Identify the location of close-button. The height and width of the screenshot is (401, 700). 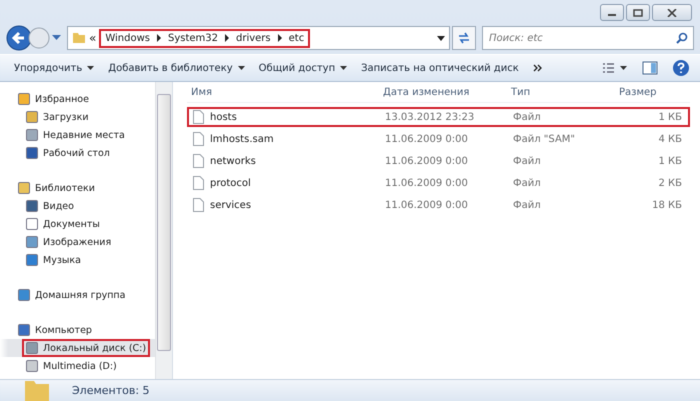
(672, 12).